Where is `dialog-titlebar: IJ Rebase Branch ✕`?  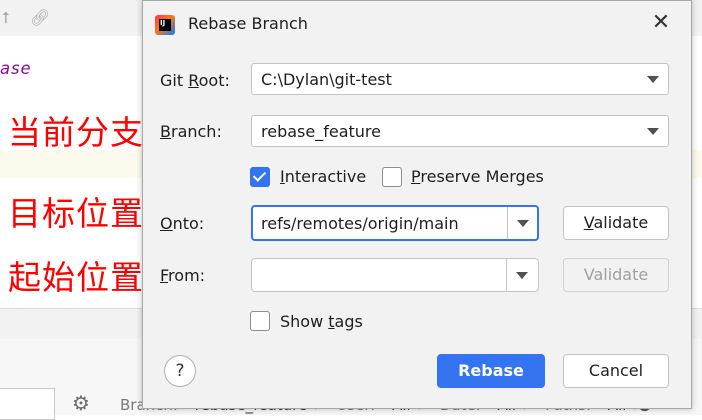 dialog-titlebar: IJ Rebase Branch ✕ is located at coordinates (417, 24).